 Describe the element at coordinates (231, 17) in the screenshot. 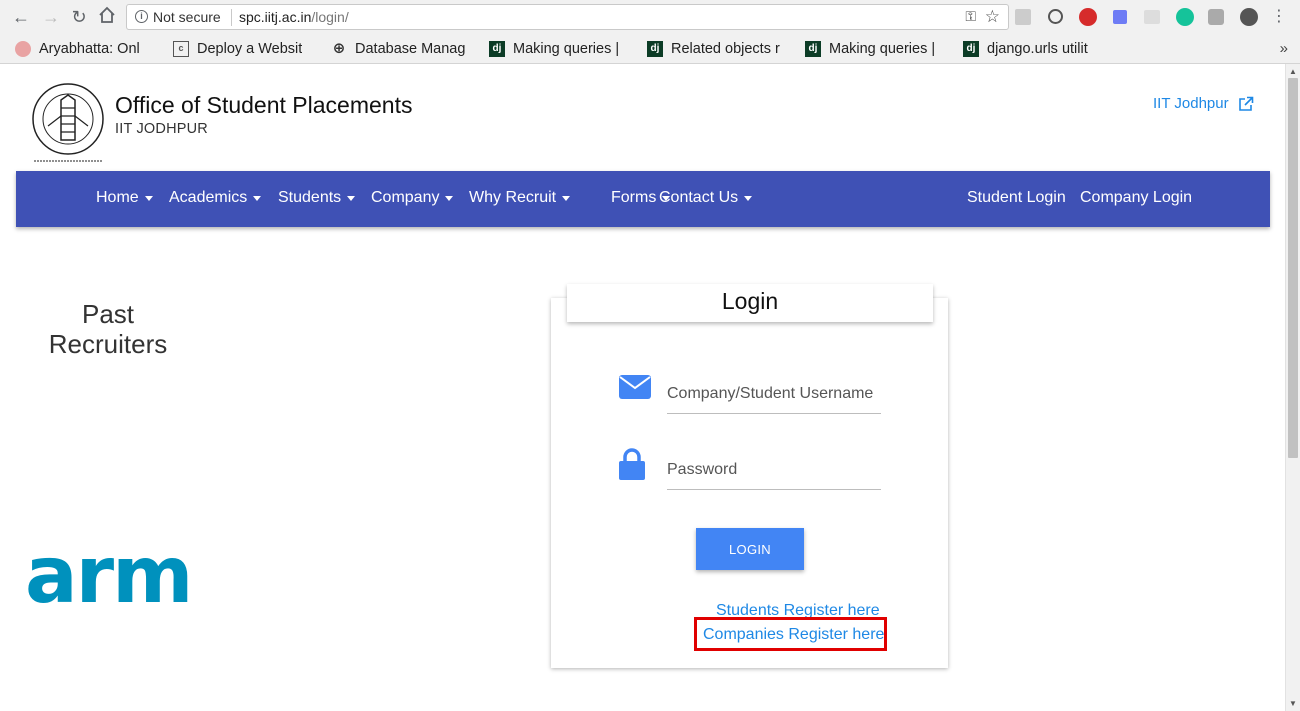

I see `address-separator` at that location.